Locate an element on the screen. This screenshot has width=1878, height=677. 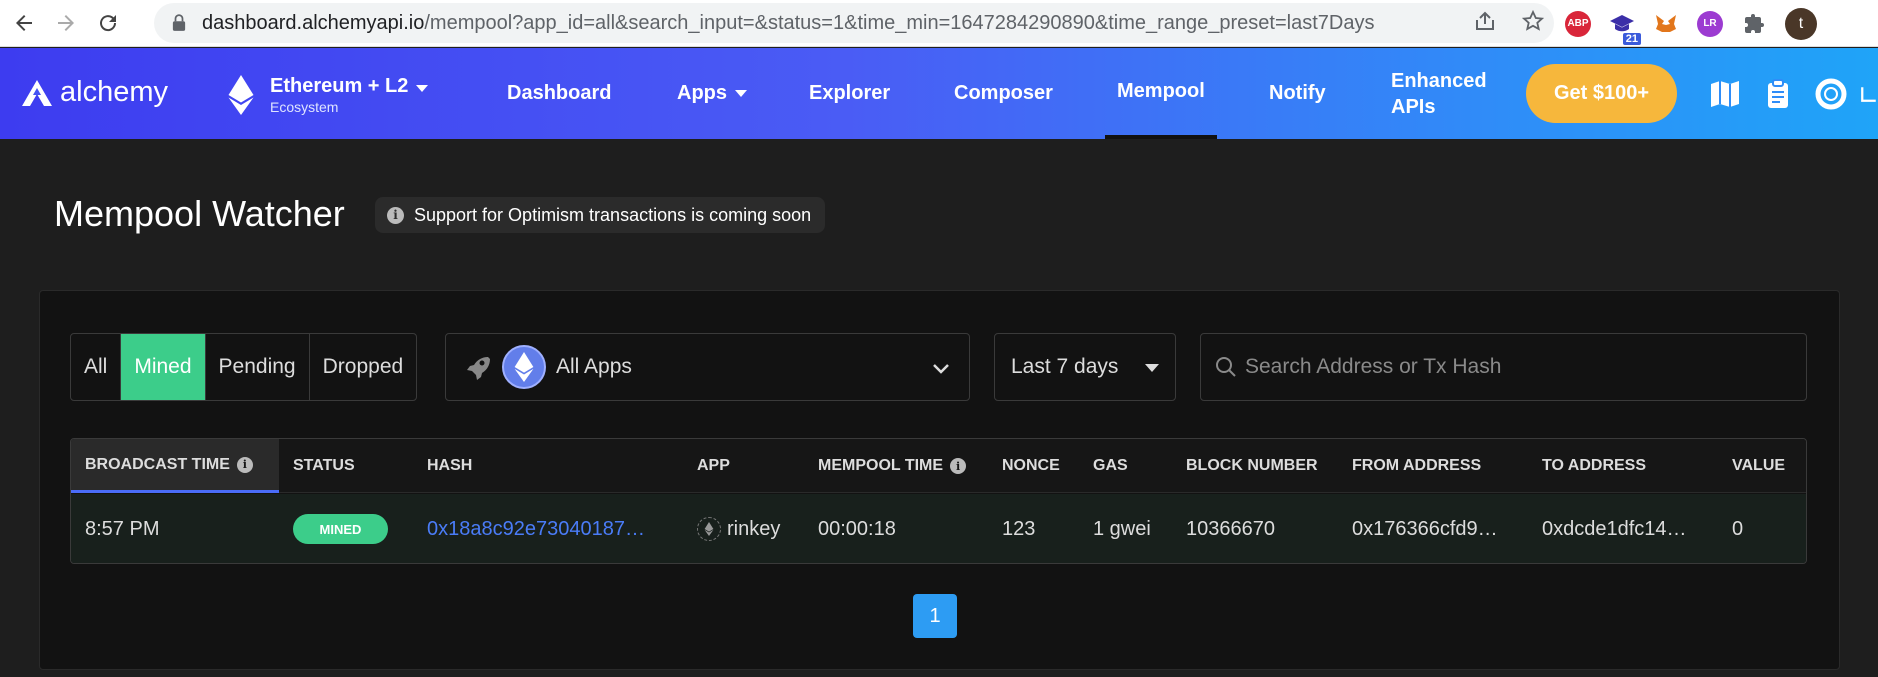
time-range-select: Last 7 days is located at coordinates (1085, 367).